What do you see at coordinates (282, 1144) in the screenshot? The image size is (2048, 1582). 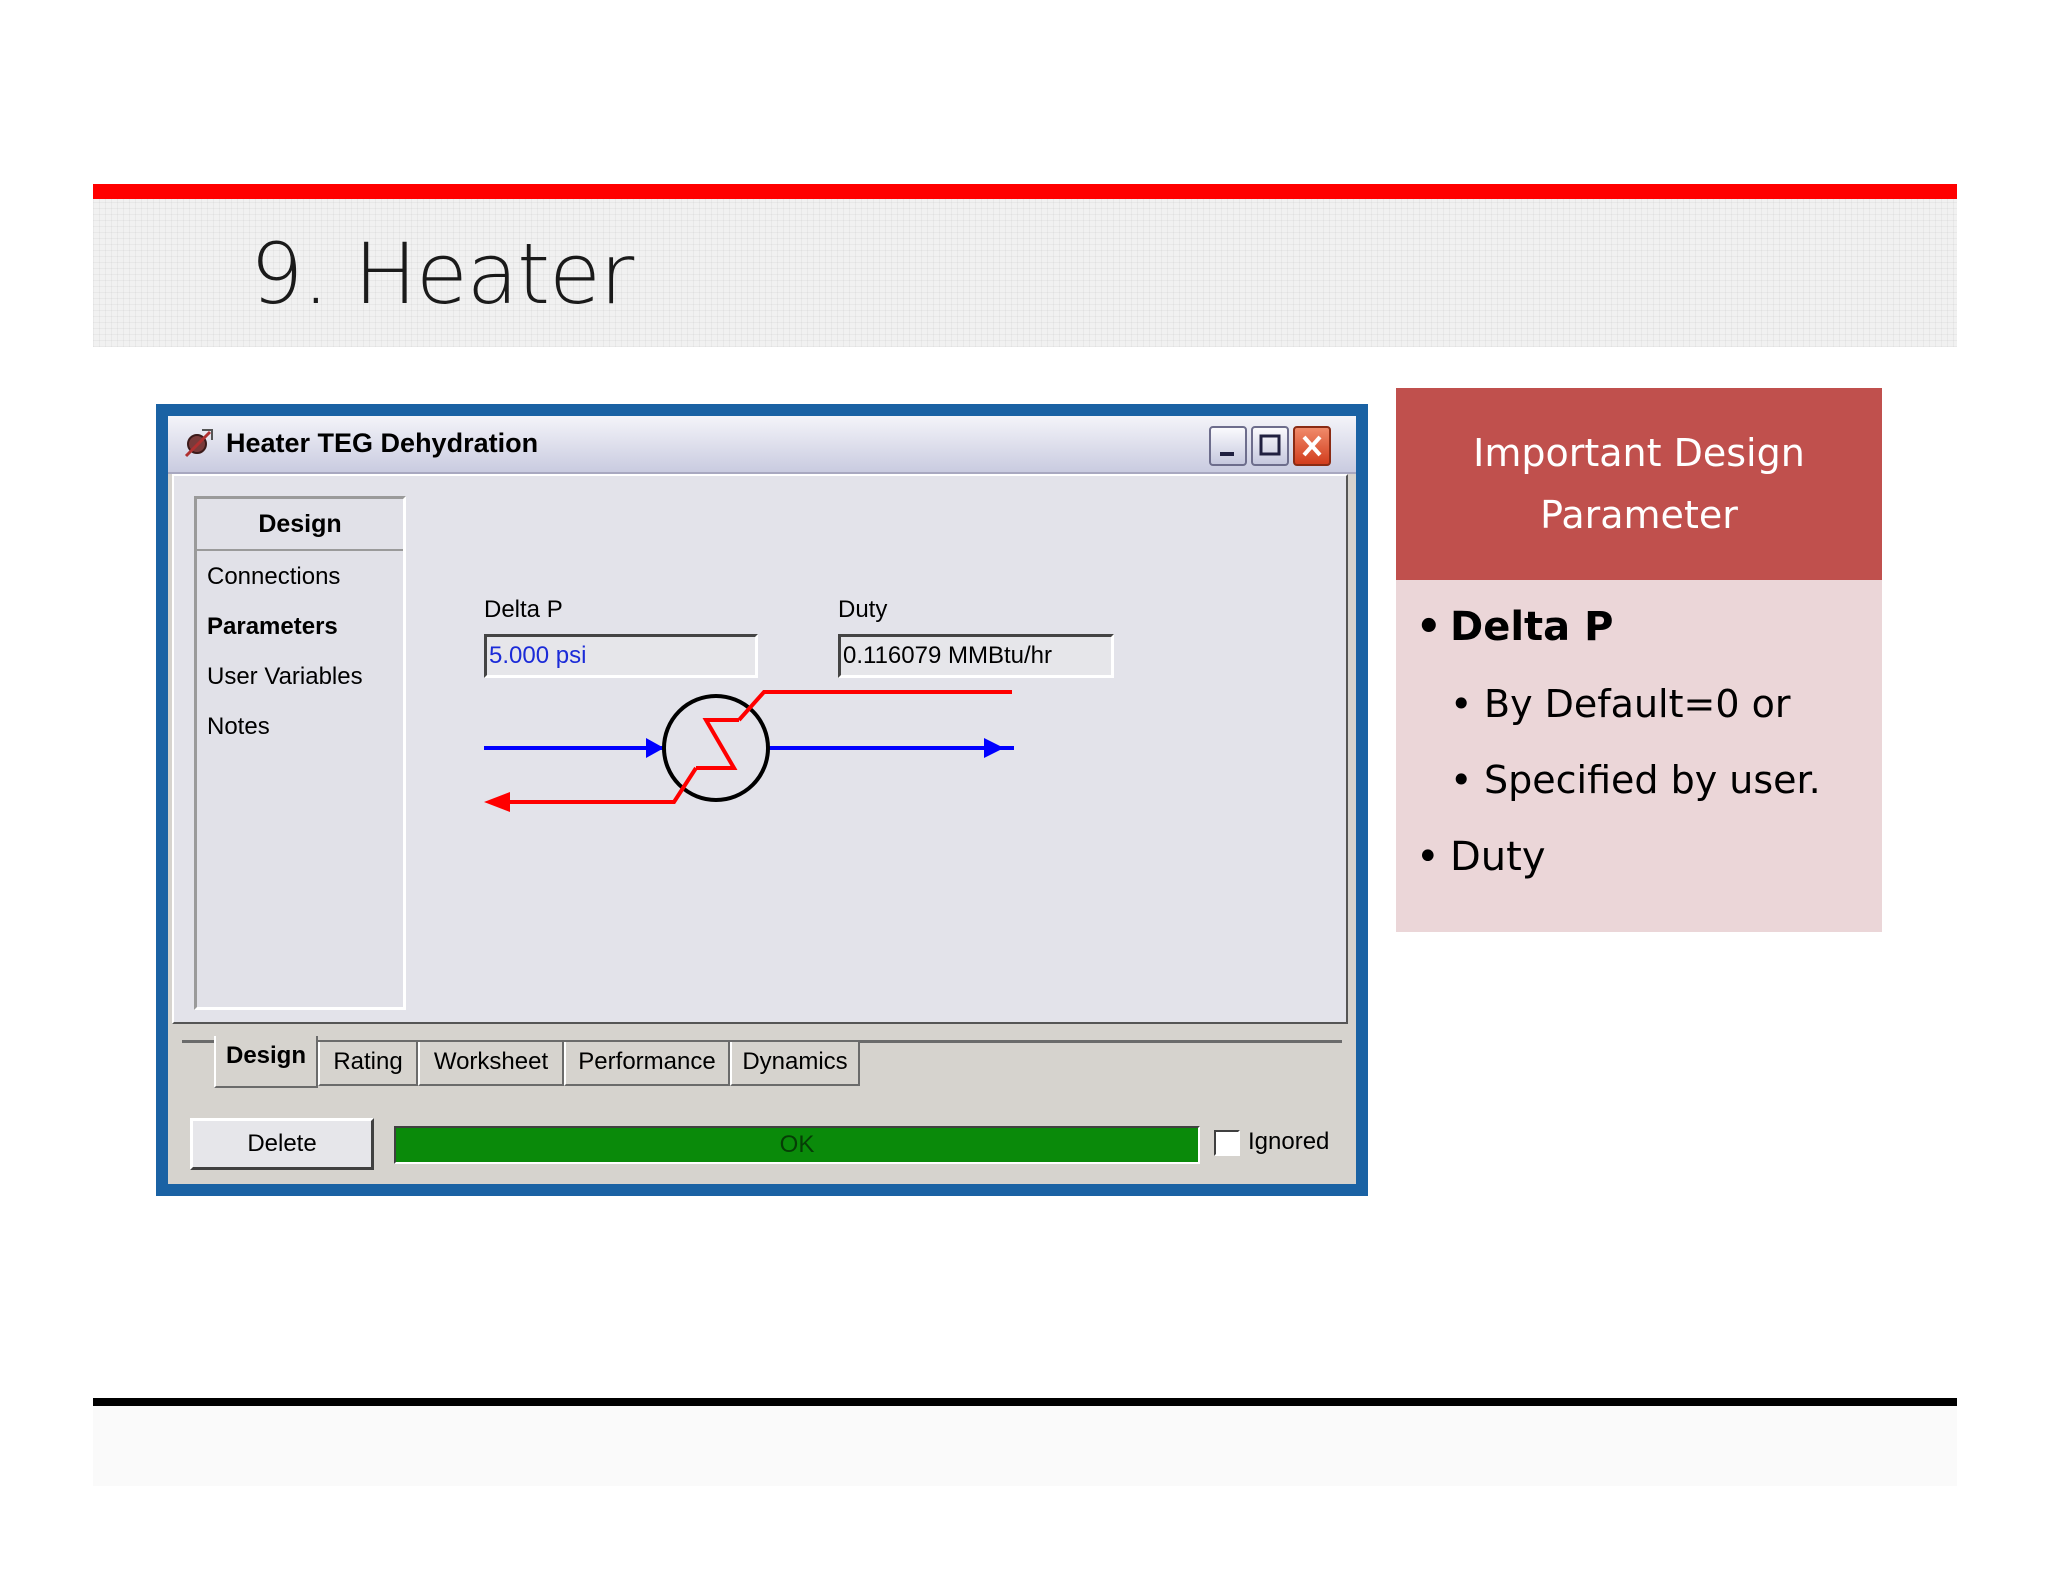 I see `delete-button: Delete` at bounding box center [282, 1144].